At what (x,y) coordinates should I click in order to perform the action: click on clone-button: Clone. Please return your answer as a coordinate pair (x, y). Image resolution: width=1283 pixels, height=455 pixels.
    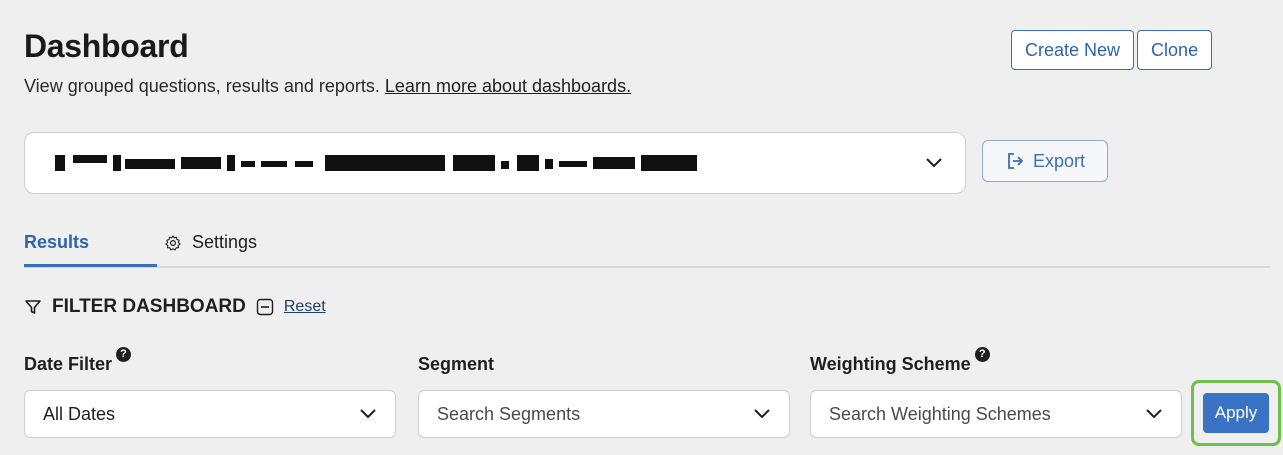
    Looking at the image, I should click on (1175, 50).